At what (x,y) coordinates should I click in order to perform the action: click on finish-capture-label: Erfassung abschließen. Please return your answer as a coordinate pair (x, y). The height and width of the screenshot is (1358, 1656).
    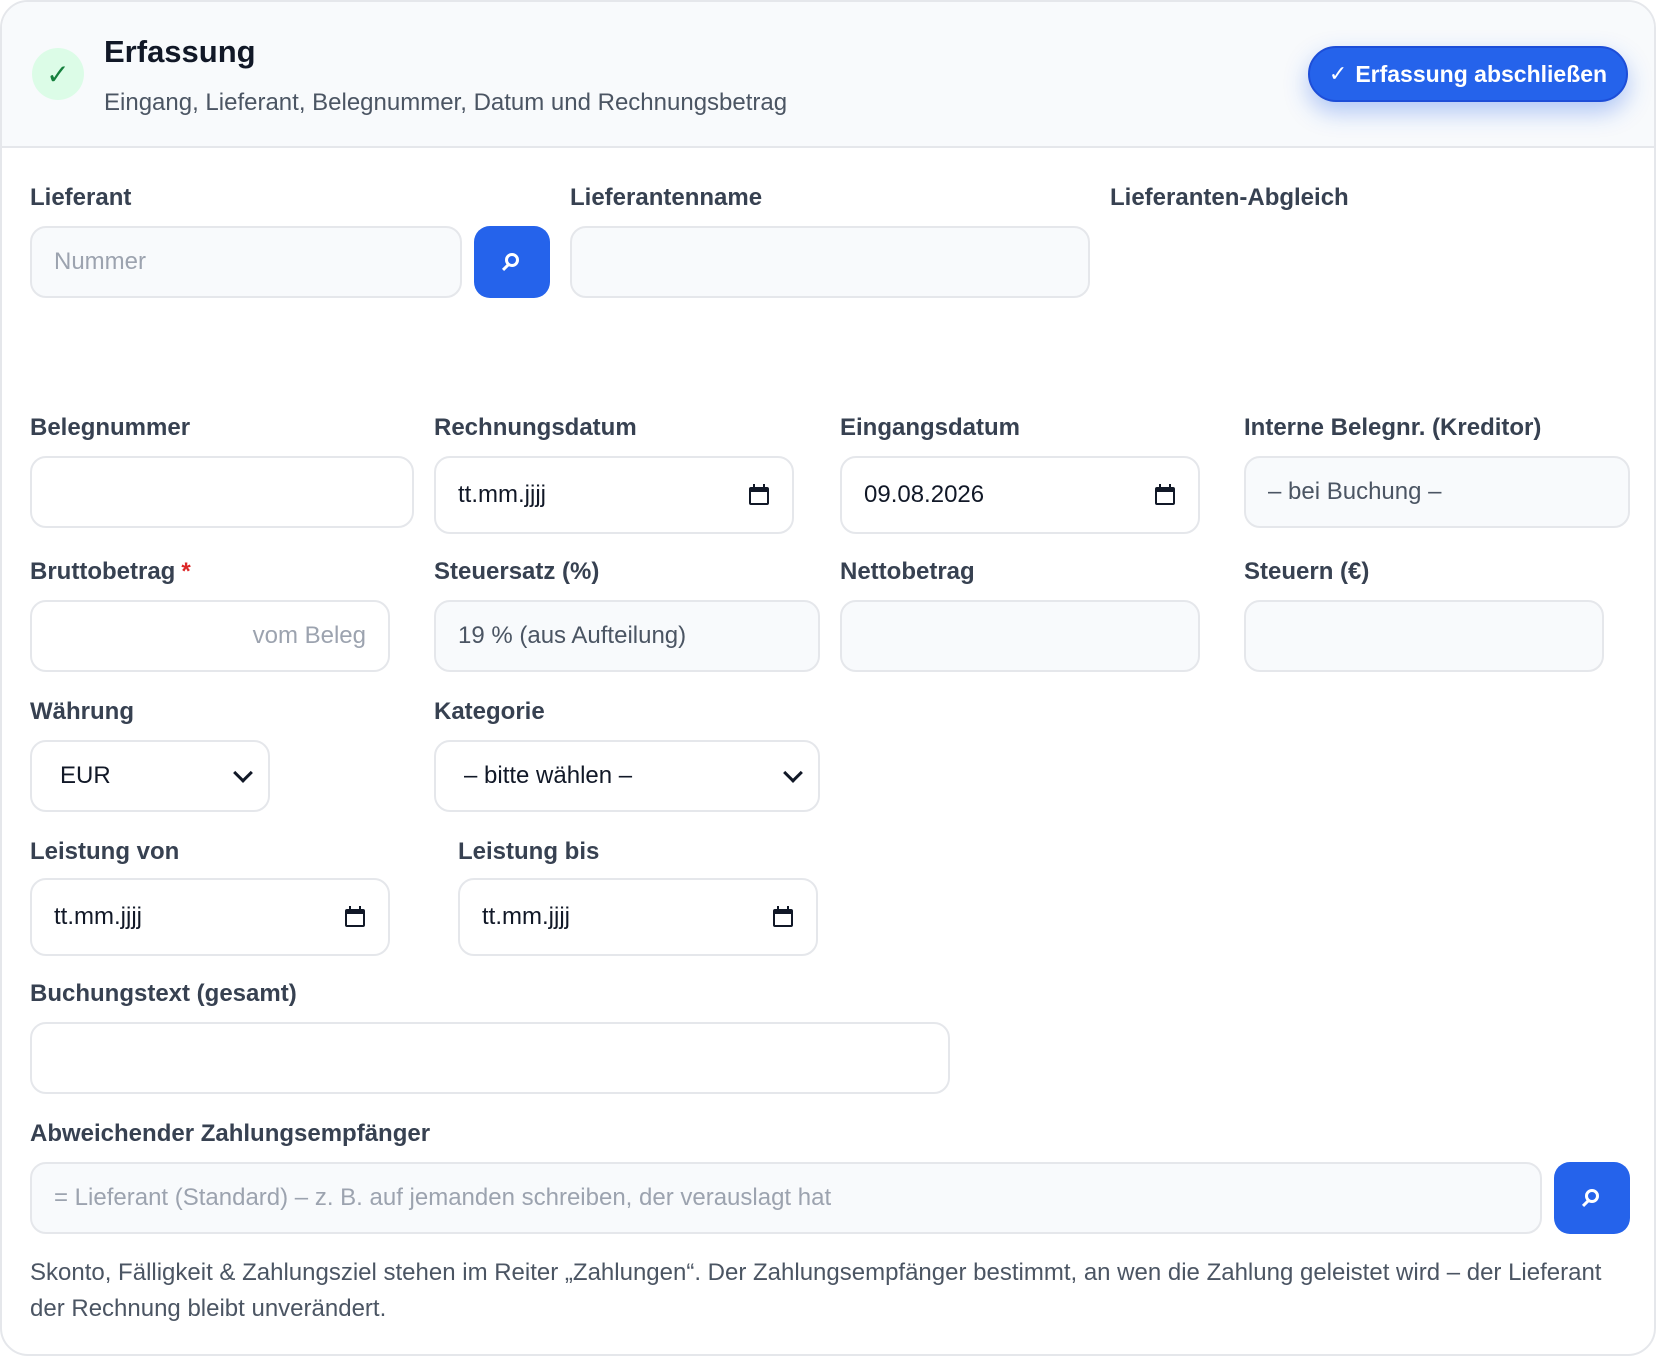
    Looking at the image, I should click on (1481, 73).